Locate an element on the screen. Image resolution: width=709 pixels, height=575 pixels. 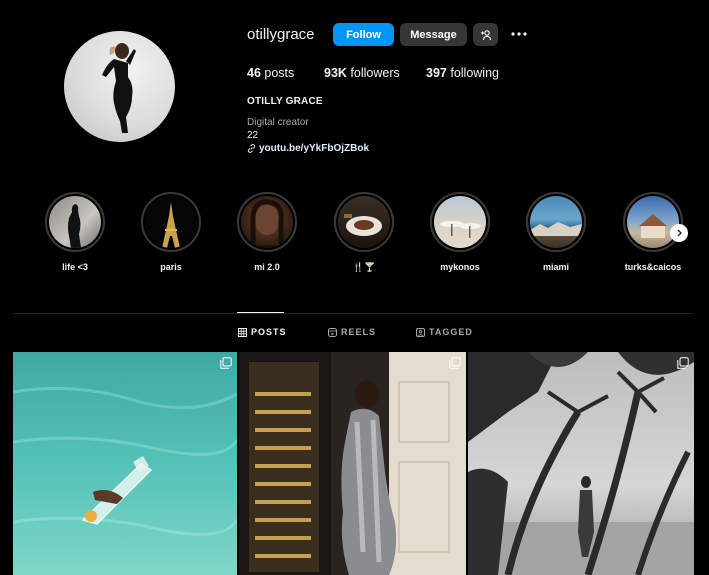
follow-button: Follow is located at coordinates (363, 34).